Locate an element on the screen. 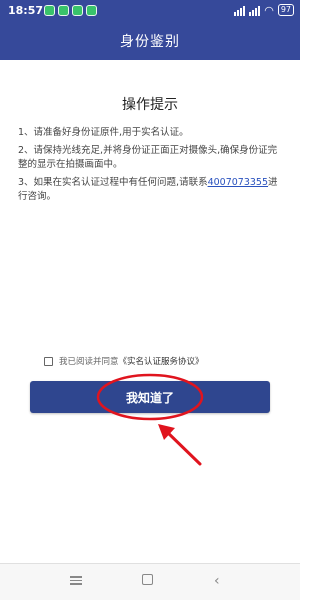 This screenshot has height=600, width=320. home-icon is located at coordinates (149, 581).